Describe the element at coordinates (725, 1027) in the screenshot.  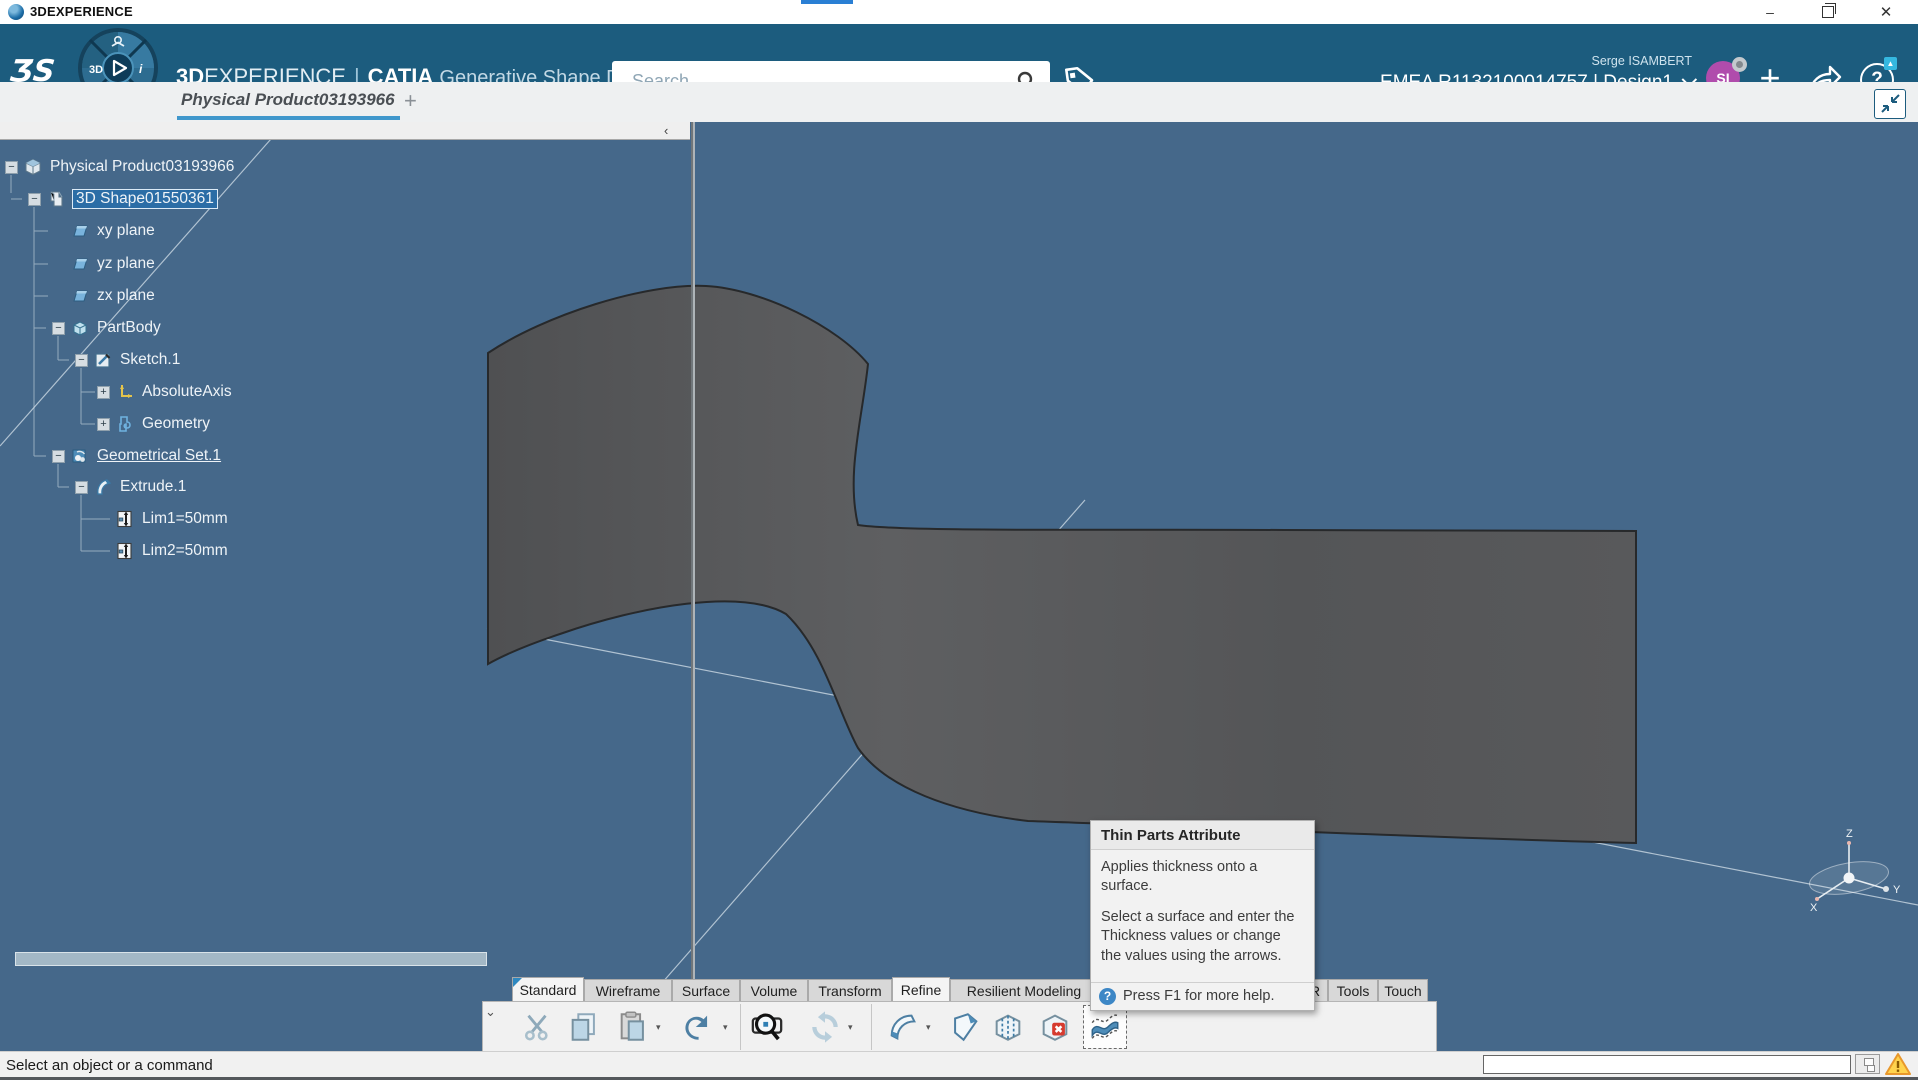
I see `undo-dropdown-arrow: ▾` at that location.